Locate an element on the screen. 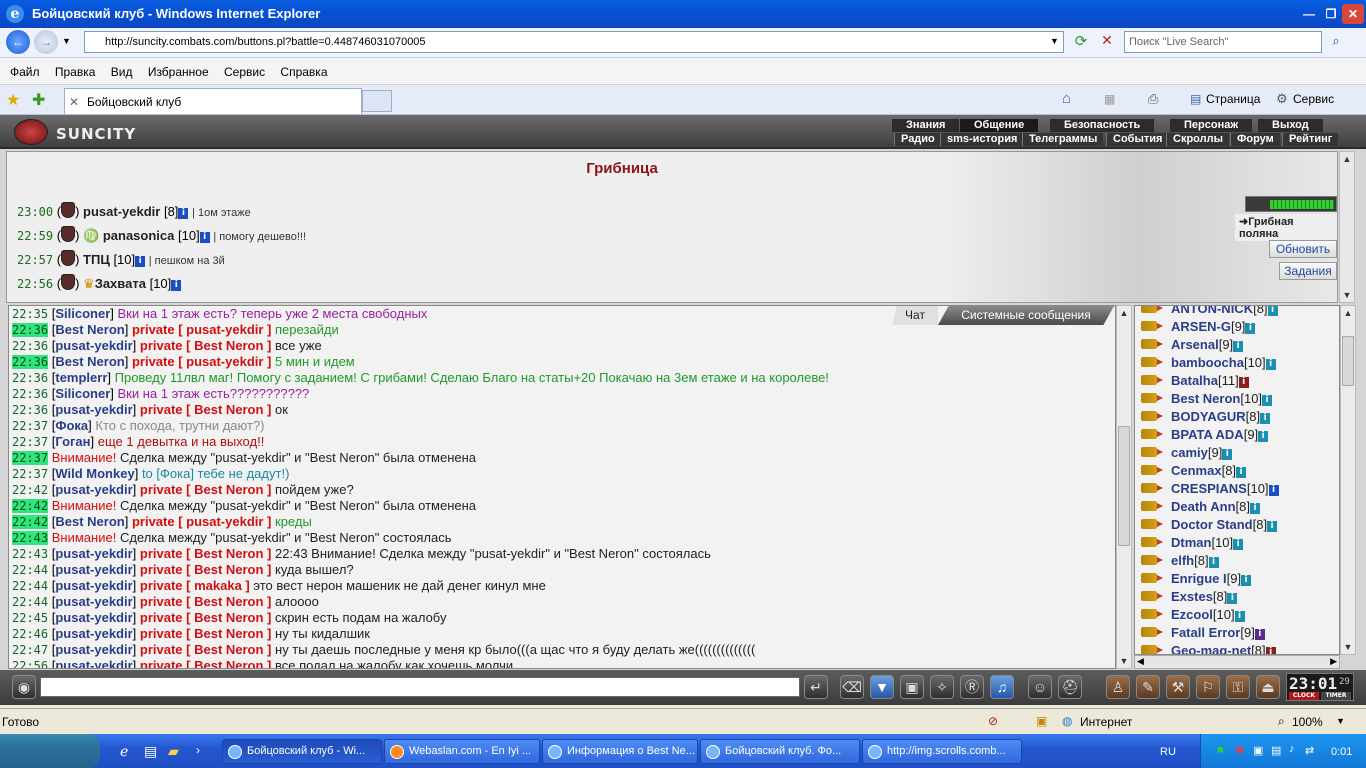 This screenshot has height=768, width=1366. menu-tools: Сервис is located at coordinates (244, 68).